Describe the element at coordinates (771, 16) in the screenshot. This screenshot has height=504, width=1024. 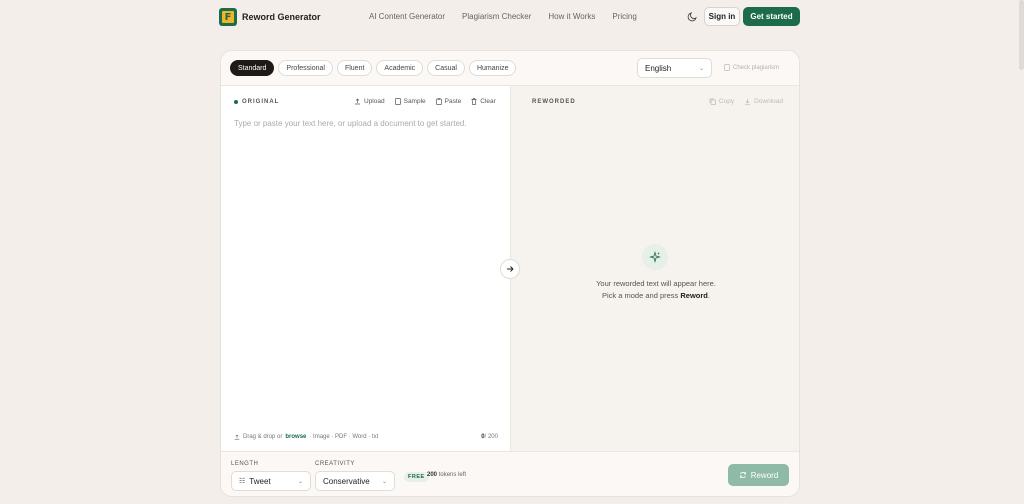
I see `get-started-button: Get started` at that location.